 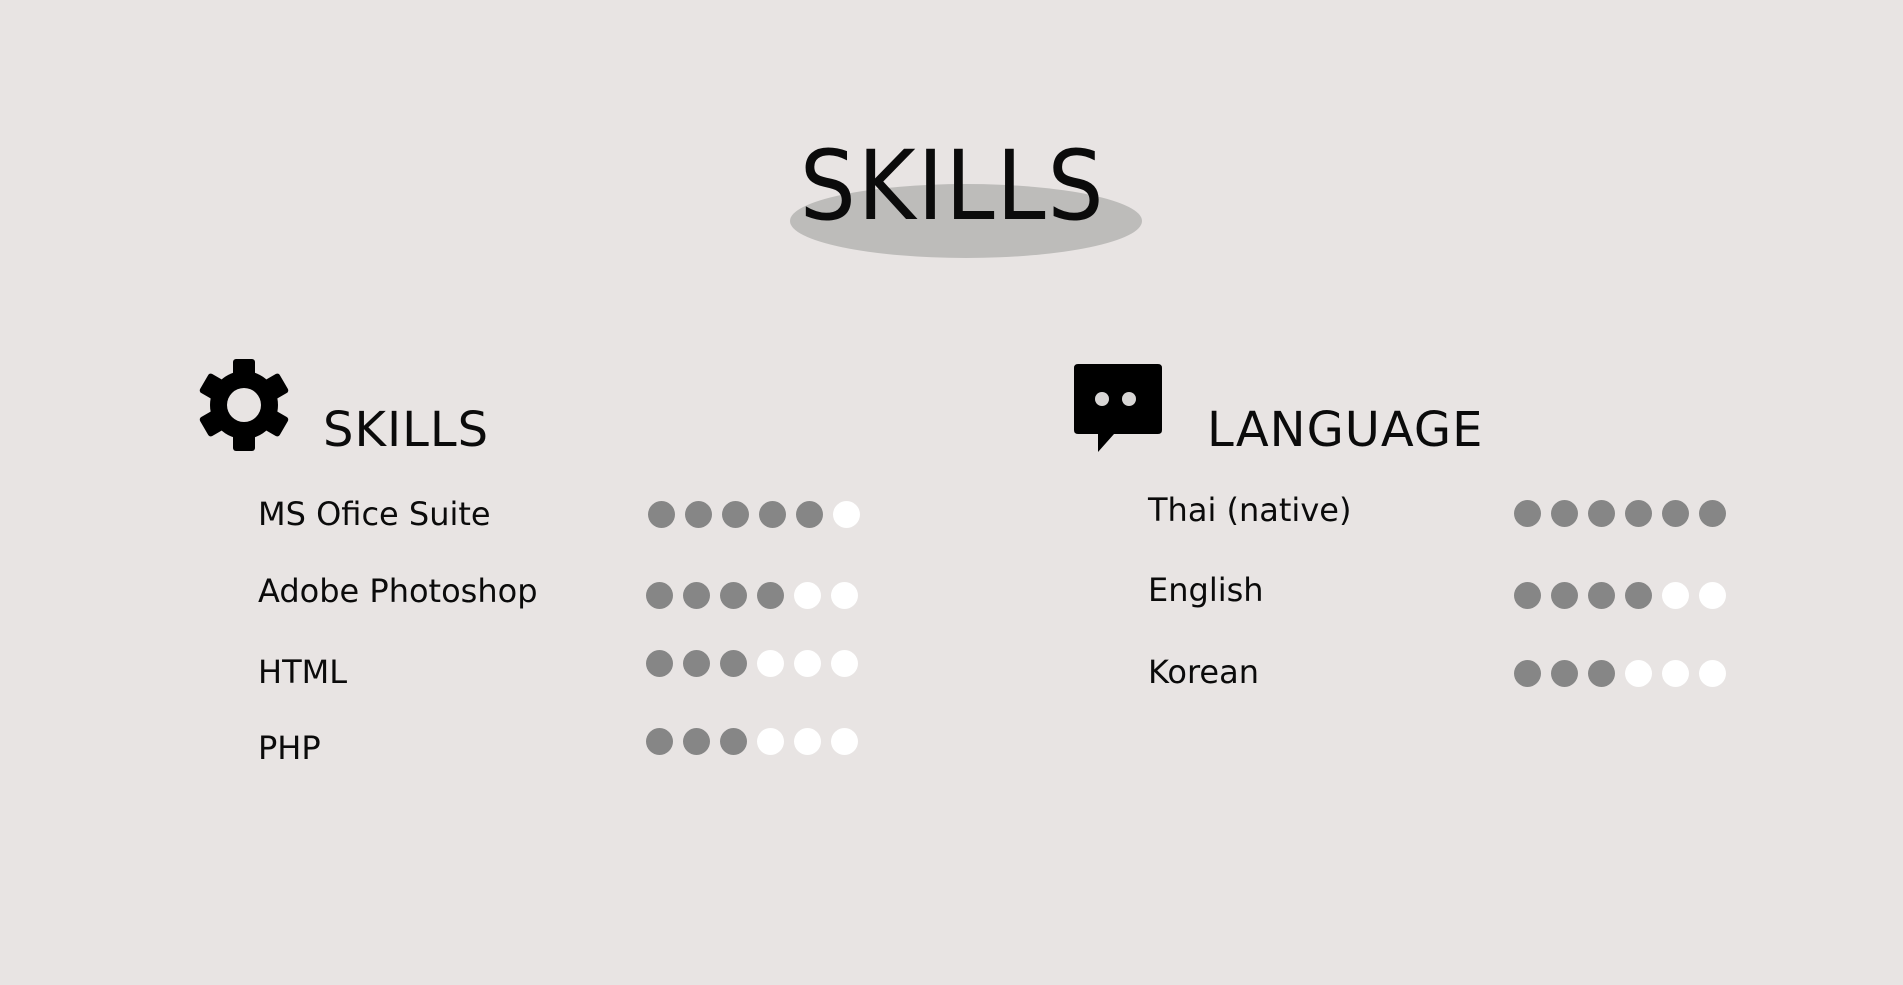 What do you see at coordinates (244, 407) in the screenshot?
I see `gear-icon` at bounding box center [244, 407].